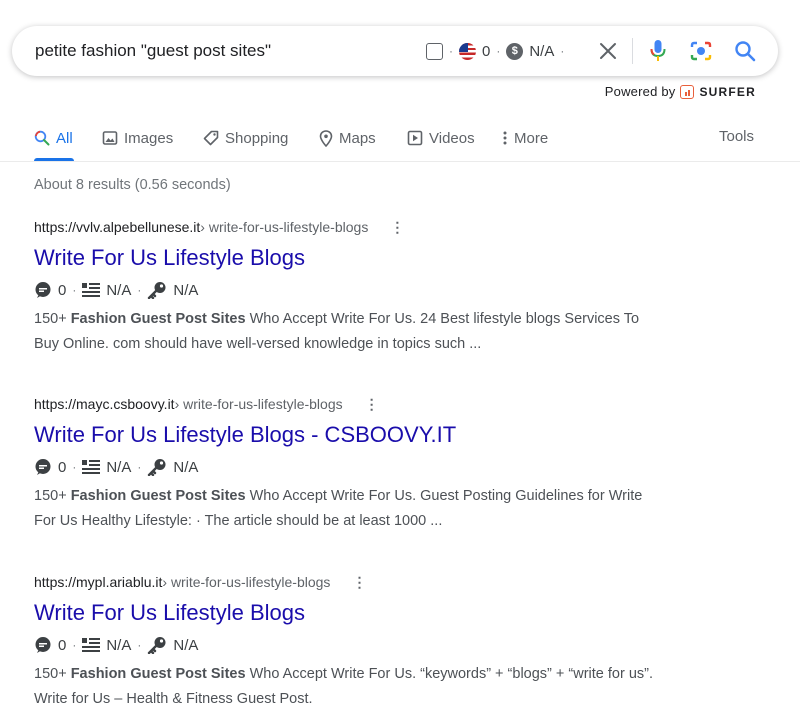 The image size is (800, 723). Describe the element at coordinates (486, 51) in the screenshot. I see `search-volume-value: 0` at that location.